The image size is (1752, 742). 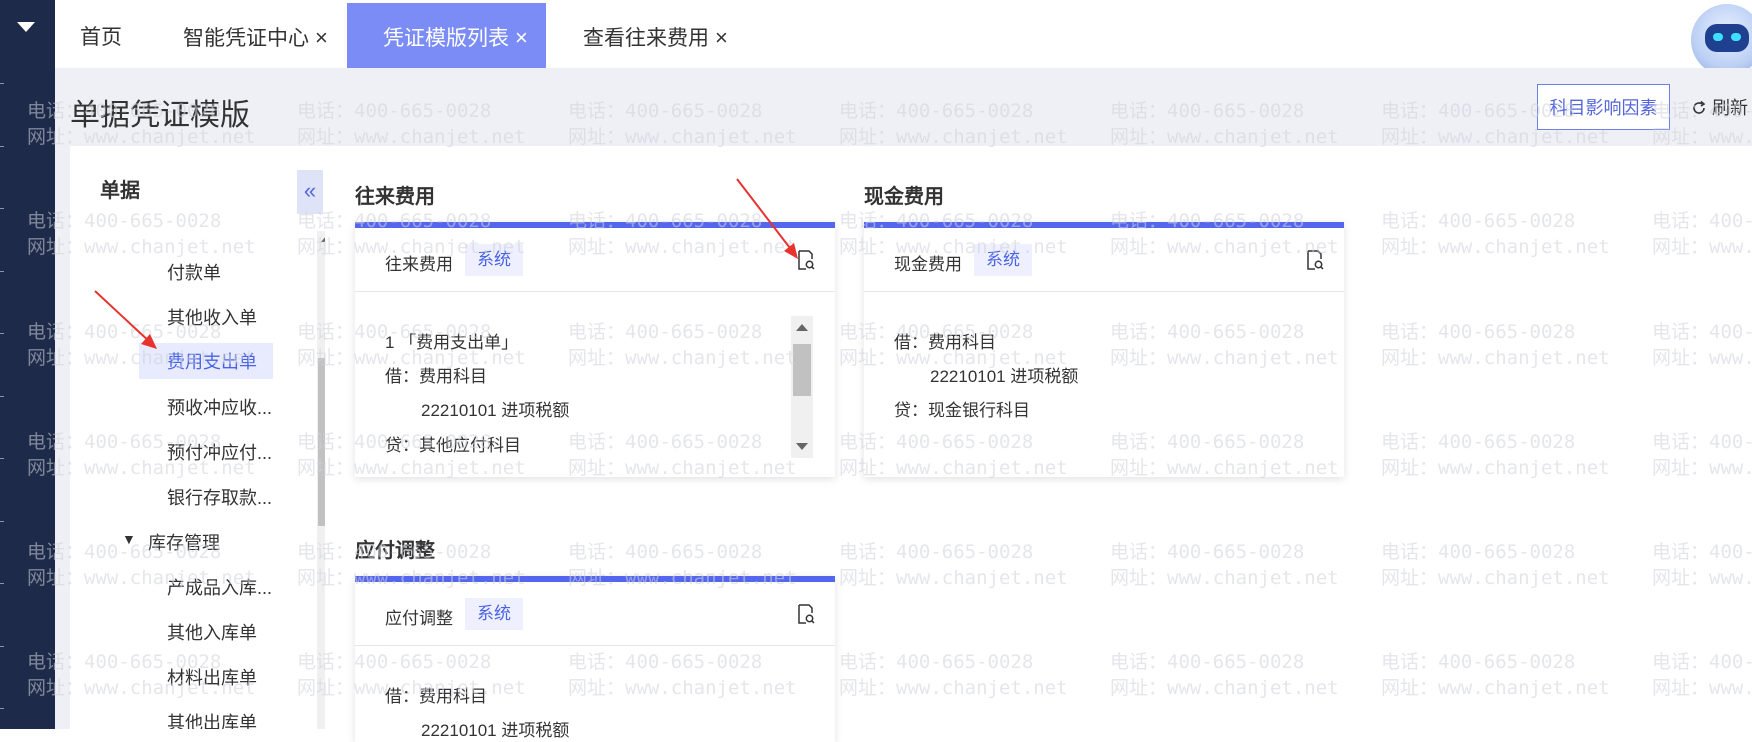 I want to click on tab-view-expense: 查看往来费用 ×, so click(x=655, y=34).